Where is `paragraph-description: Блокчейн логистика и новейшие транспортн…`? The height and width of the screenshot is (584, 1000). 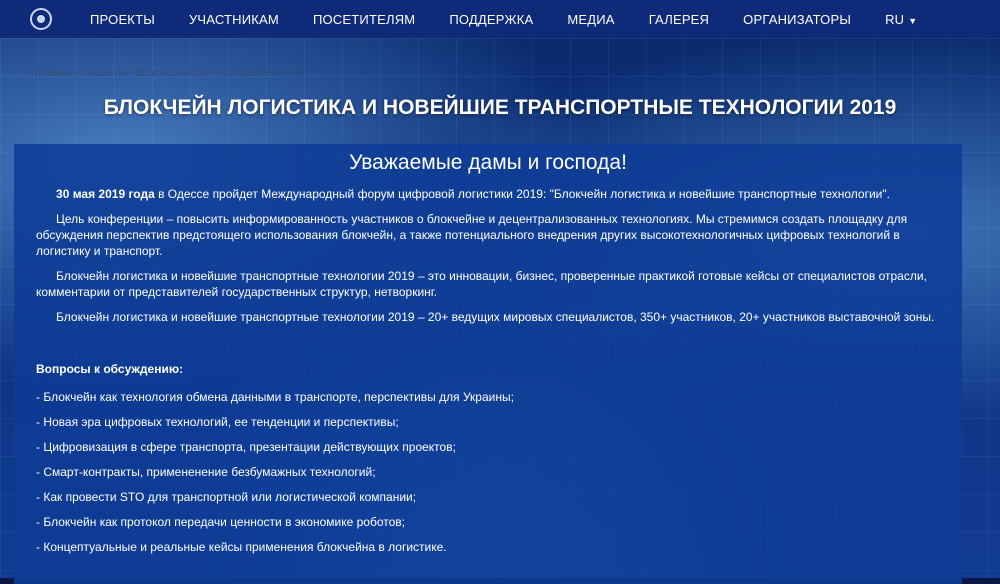
paragraph-description: Блокчейн логистика и новейшие транспортн… is located at coordinates (488, 284).